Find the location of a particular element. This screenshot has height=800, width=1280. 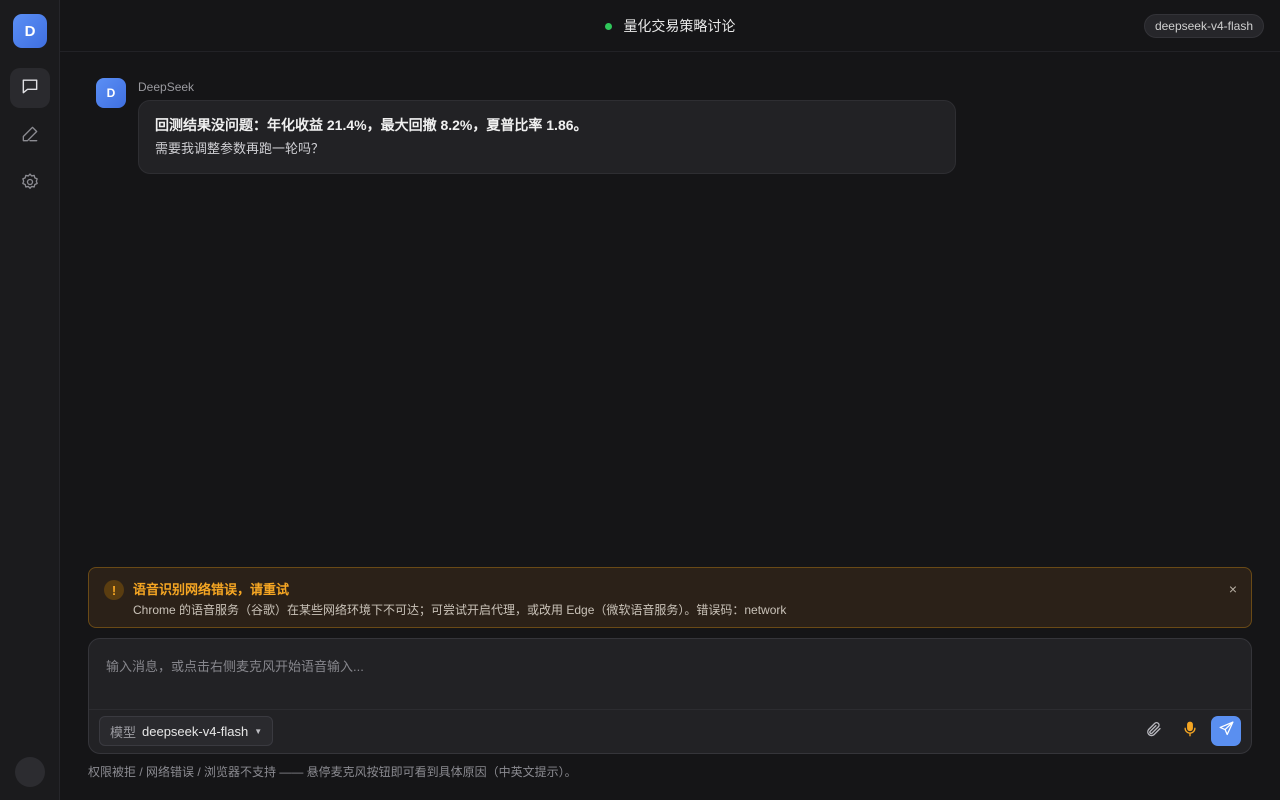

caret-down-icon: ▼ is located at coordinates (258, 731).